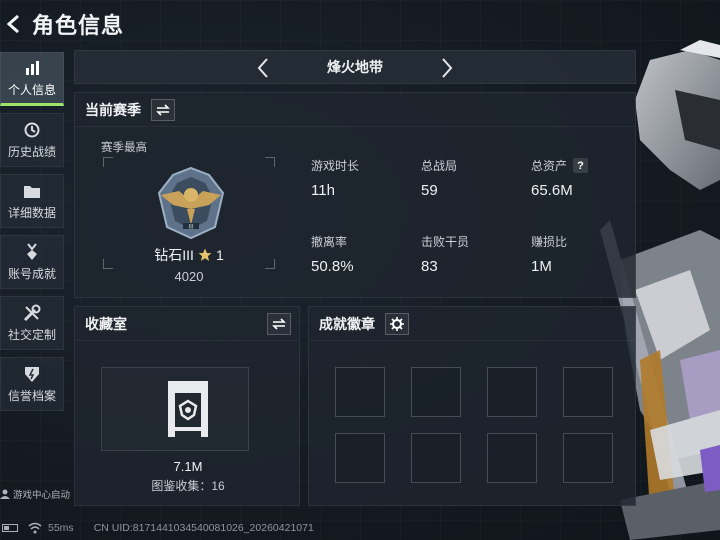 Image resolution: width=720 pixels, height=540 pixels. I want to click on battery-icon, so click(10, 528).